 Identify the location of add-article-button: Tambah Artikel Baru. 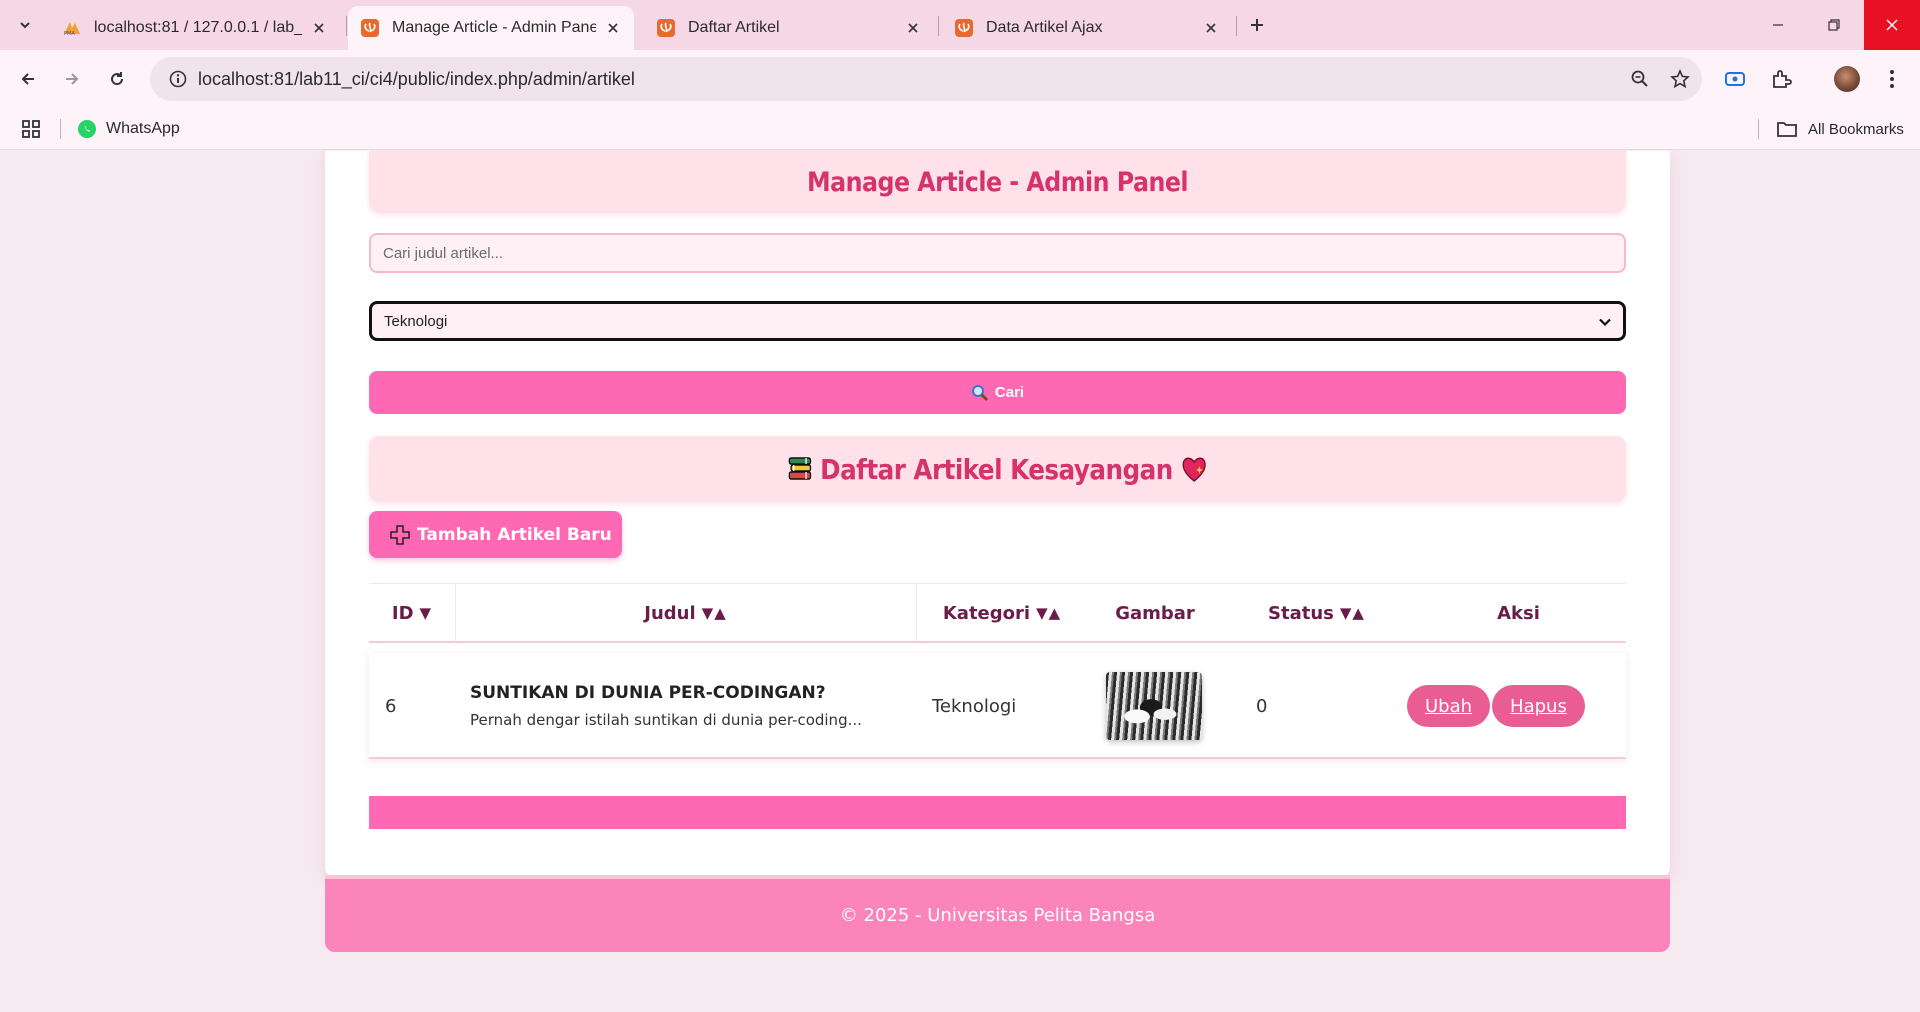
(495, 534).